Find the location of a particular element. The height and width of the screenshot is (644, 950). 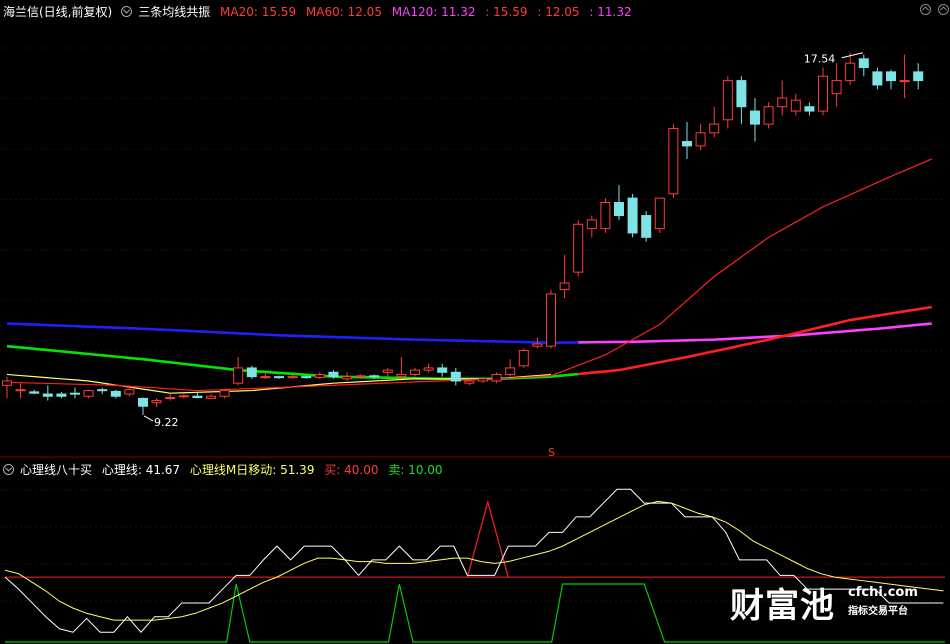

psy-ma-value: 心理线M日移动: 51.39 is located at coordinates (252, 470).